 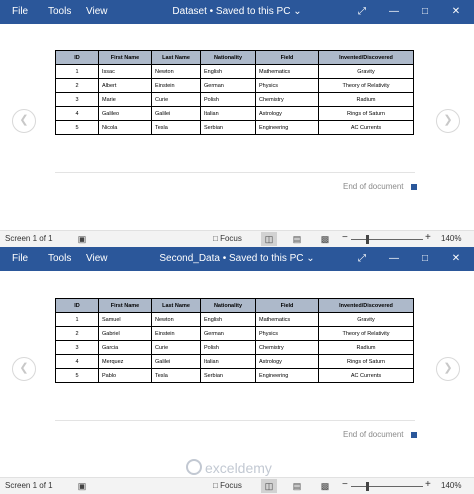 What do you see at coordinates (125, 333) in the screenshot?
I see `cell-first-name: Gabriel` at bounding box center [125, 333].